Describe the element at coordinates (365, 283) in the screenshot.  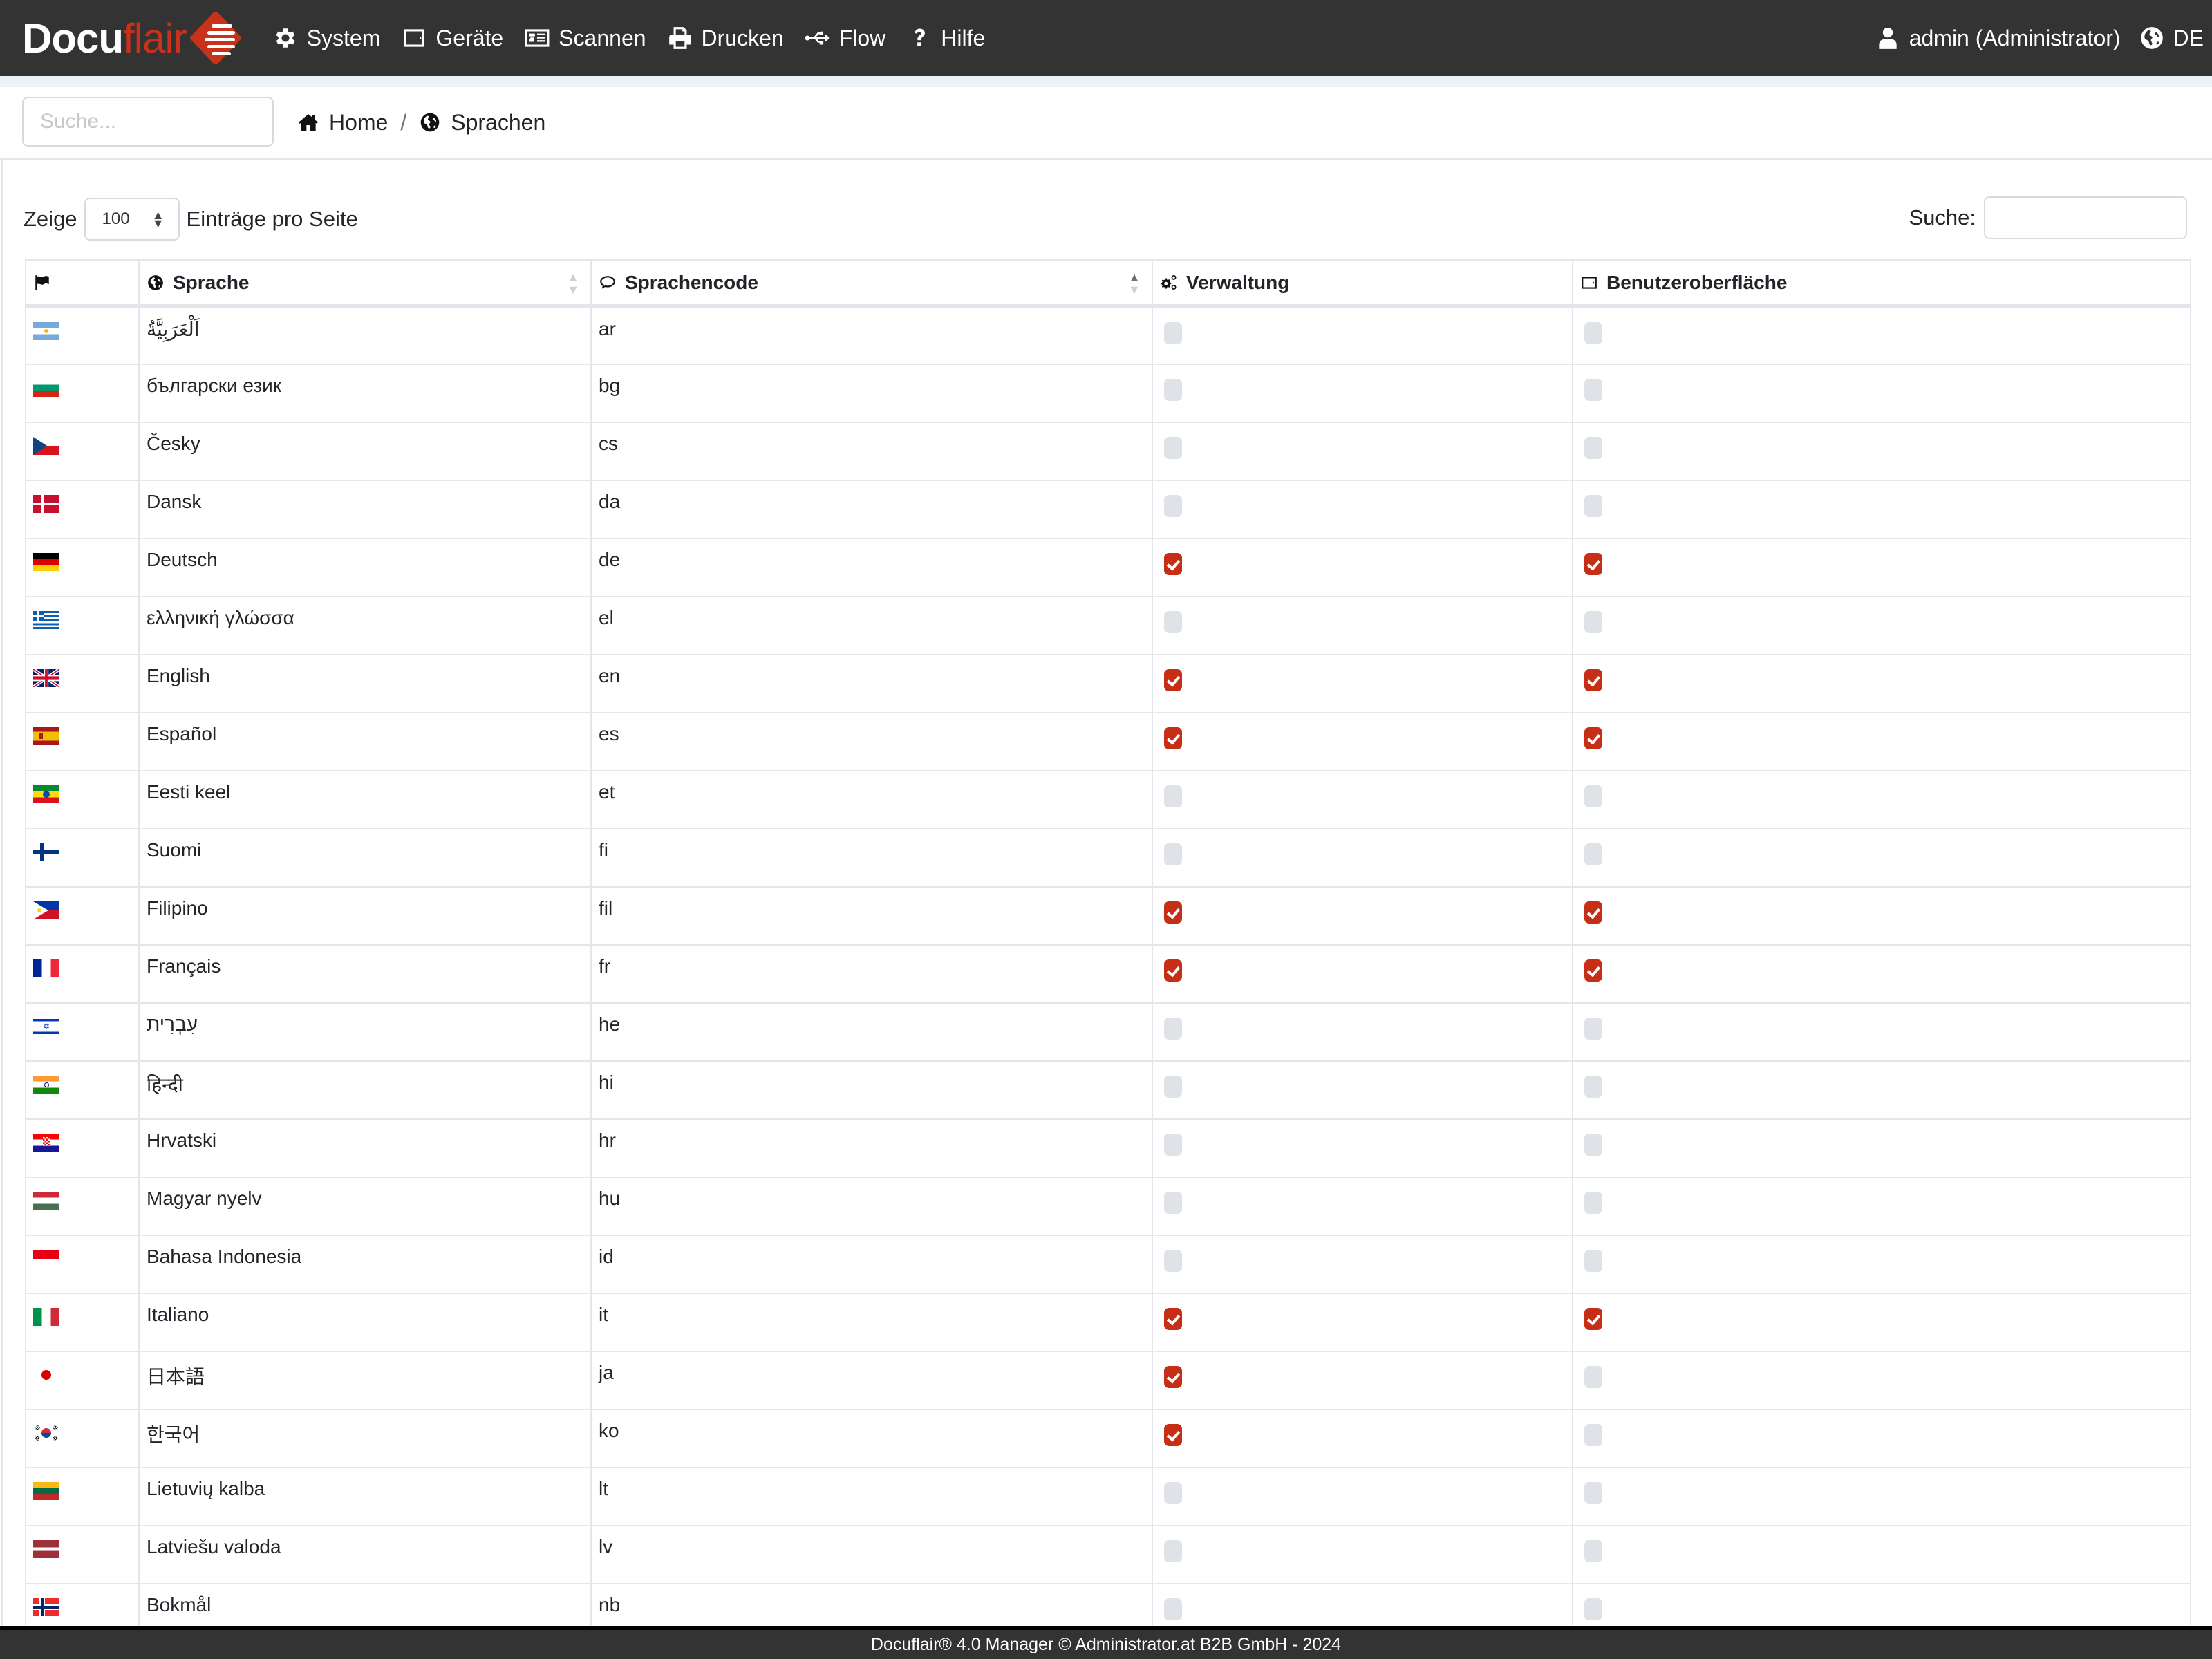
I see `column-header-sprache: Sprache ▲ ▼` at that location.